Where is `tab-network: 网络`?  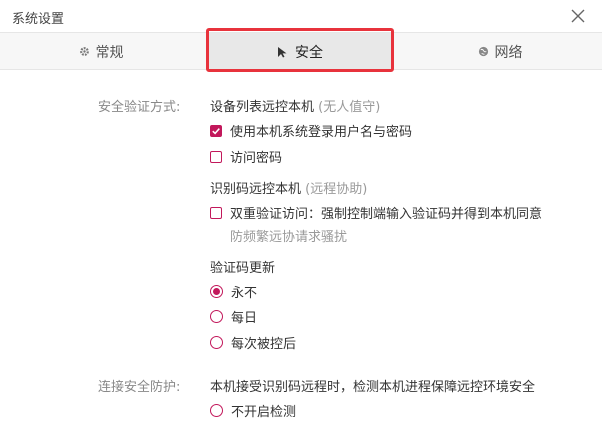
tab-network: 网络 is located at coordinates (500, 51).